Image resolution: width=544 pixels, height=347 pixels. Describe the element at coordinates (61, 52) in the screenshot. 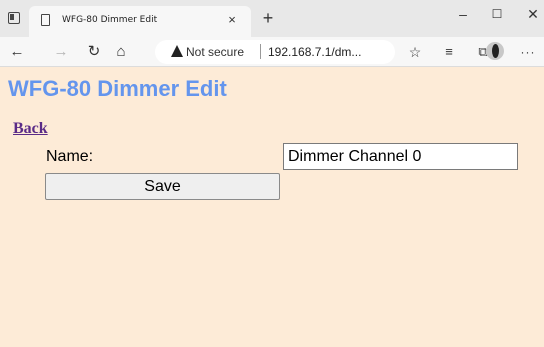

I see `forward-arrow-icon: →` at that location.